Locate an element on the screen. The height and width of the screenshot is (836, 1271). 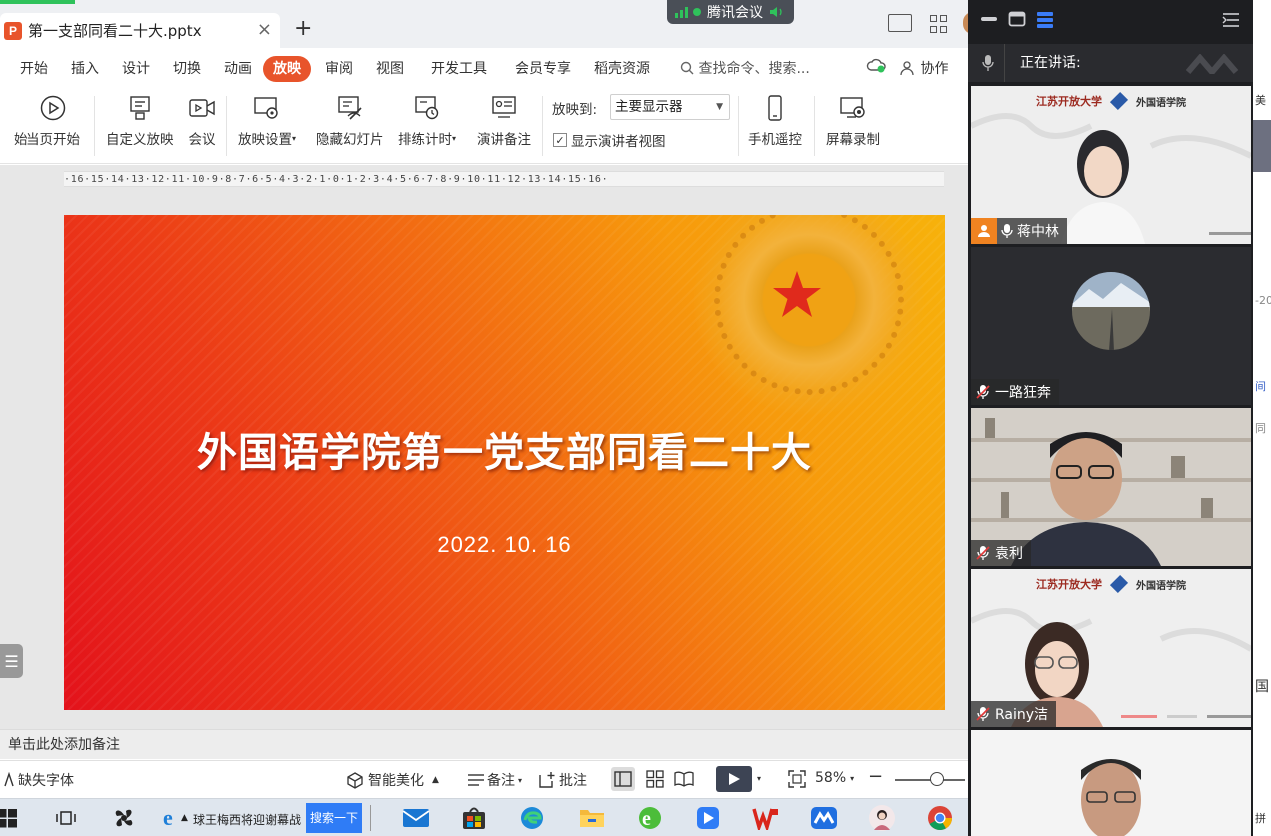
ppt-file-icon: P is located at coordinates (13, 30).